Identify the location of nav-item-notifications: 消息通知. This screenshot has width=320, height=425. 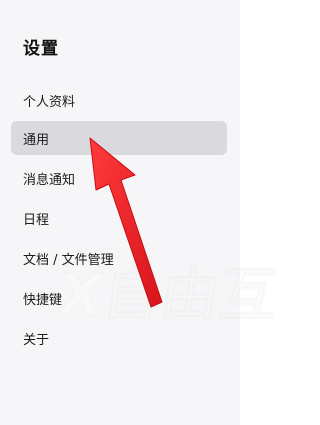
(119, 178).